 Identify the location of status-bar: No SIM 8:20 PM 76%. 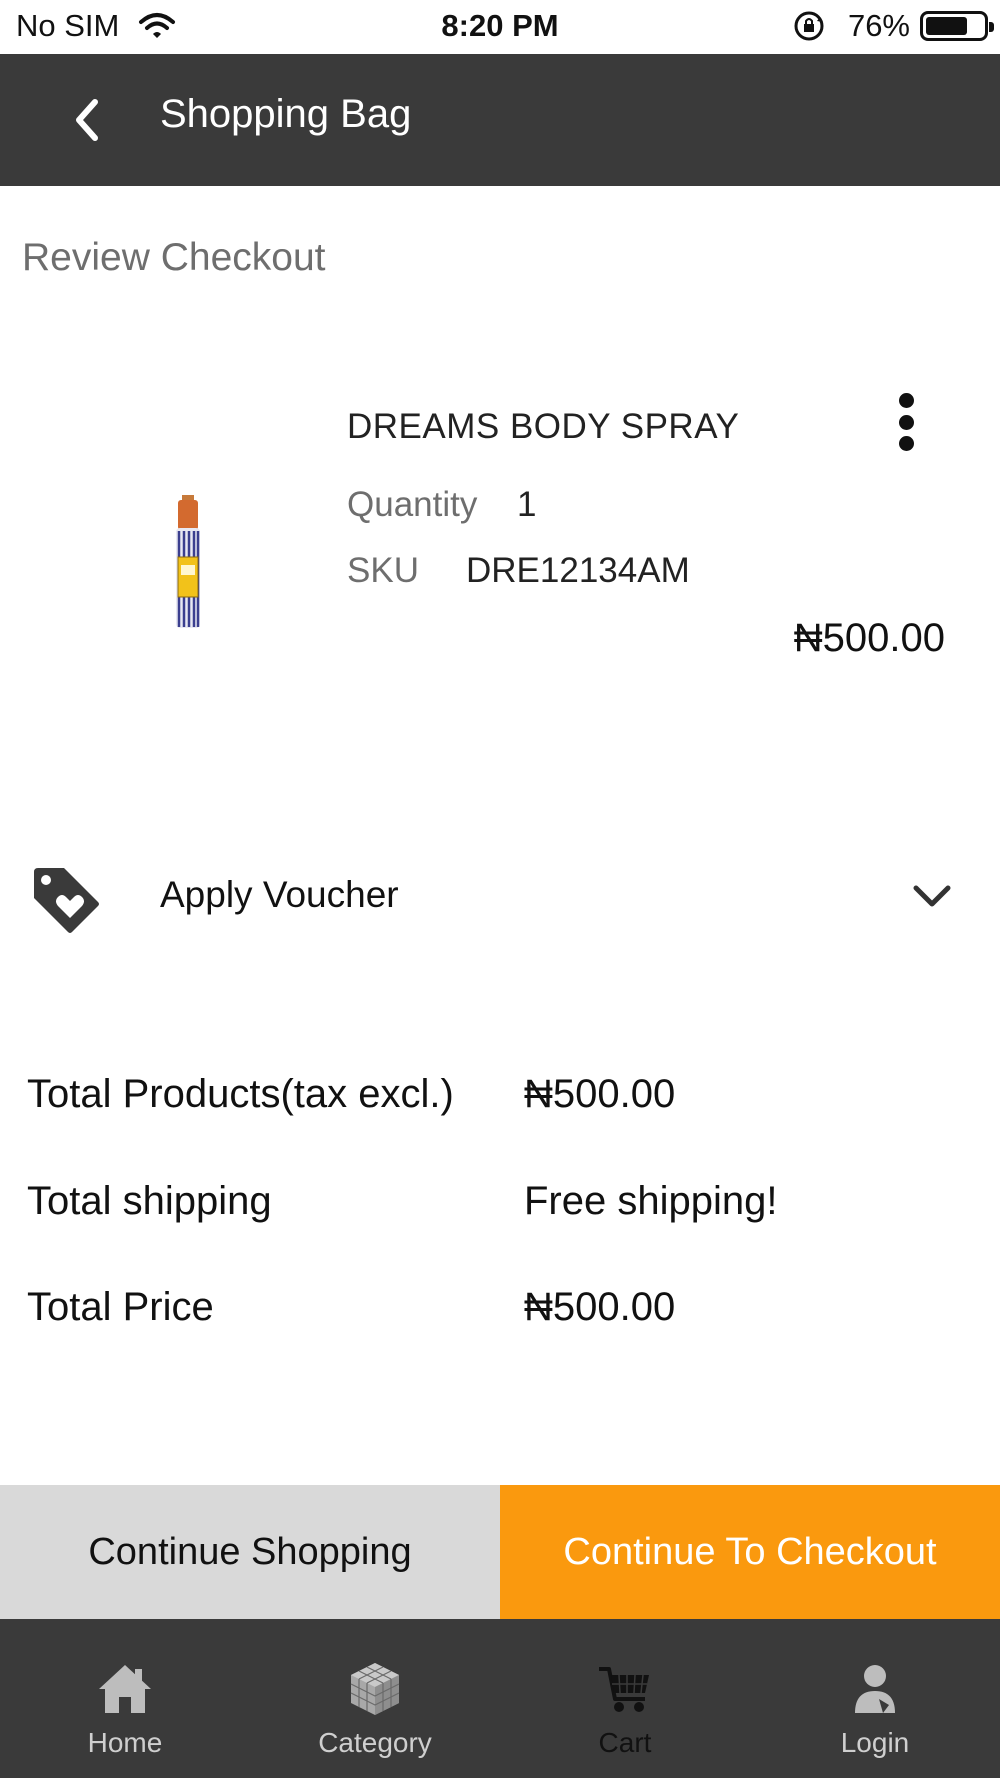
(500, 27).